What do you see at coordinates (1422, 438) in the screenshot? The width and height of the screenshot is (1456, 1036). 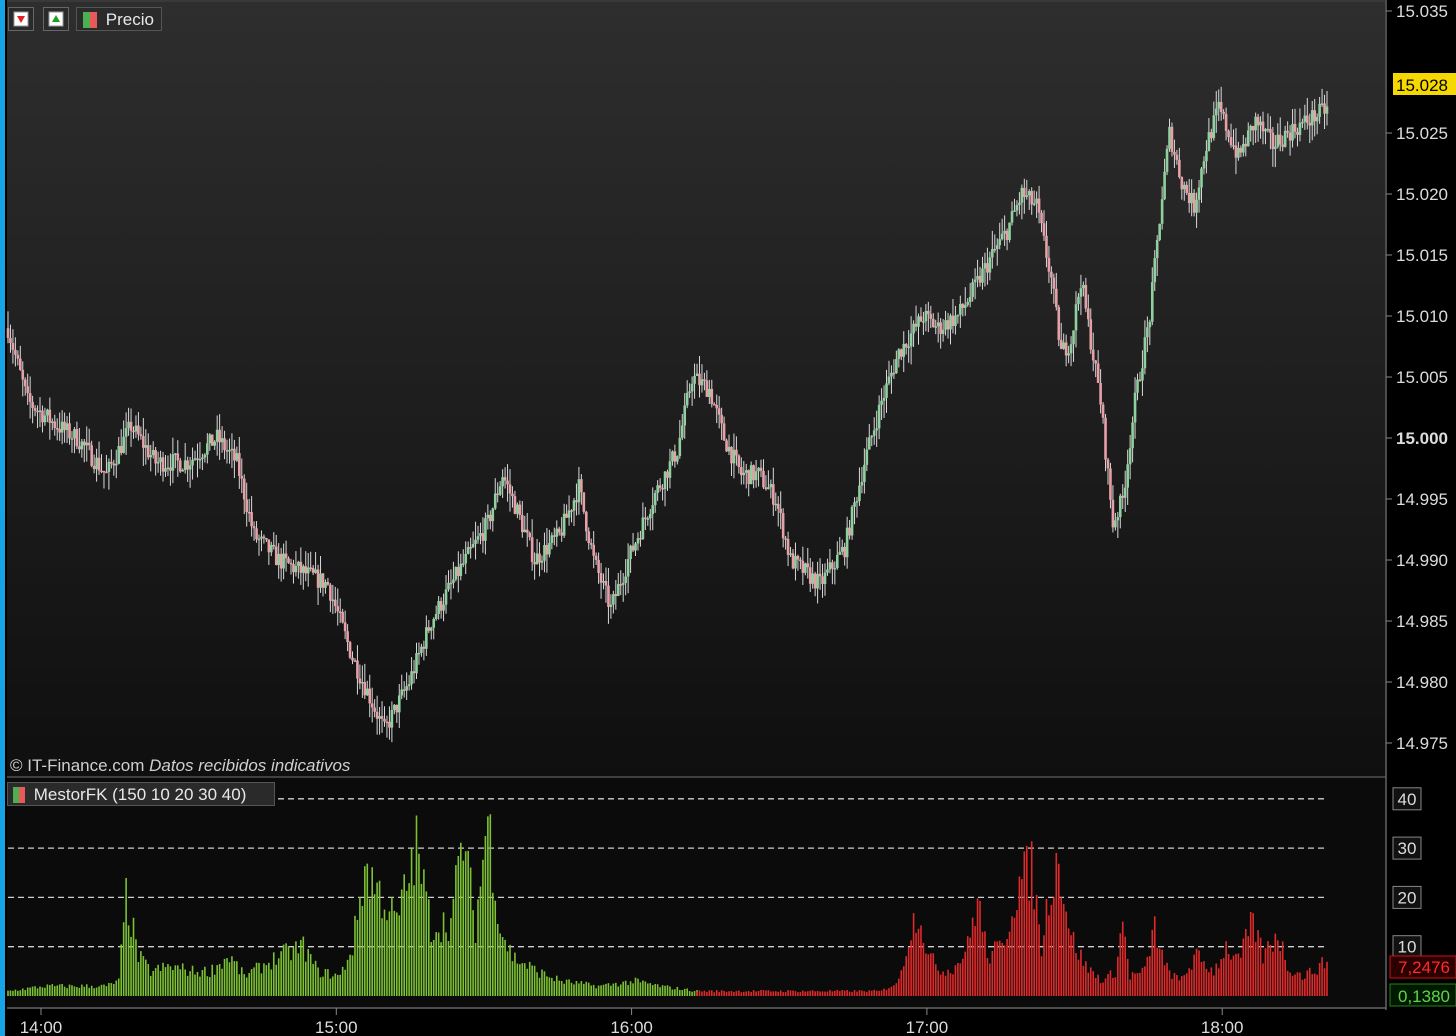 I see `price-tick-label: 15.000` at bounding box center [1422, 438].